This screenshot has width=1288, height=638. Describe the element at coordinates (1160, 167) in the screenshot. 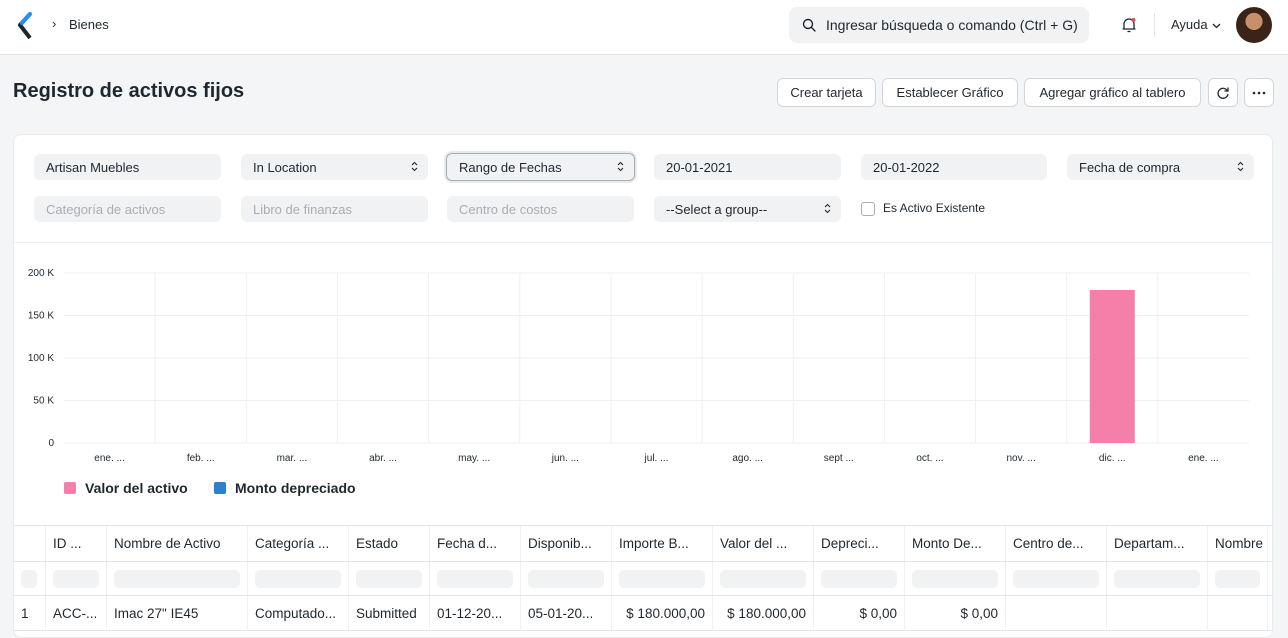

I see `date-based-on-select: Fecha de compra` at that location.